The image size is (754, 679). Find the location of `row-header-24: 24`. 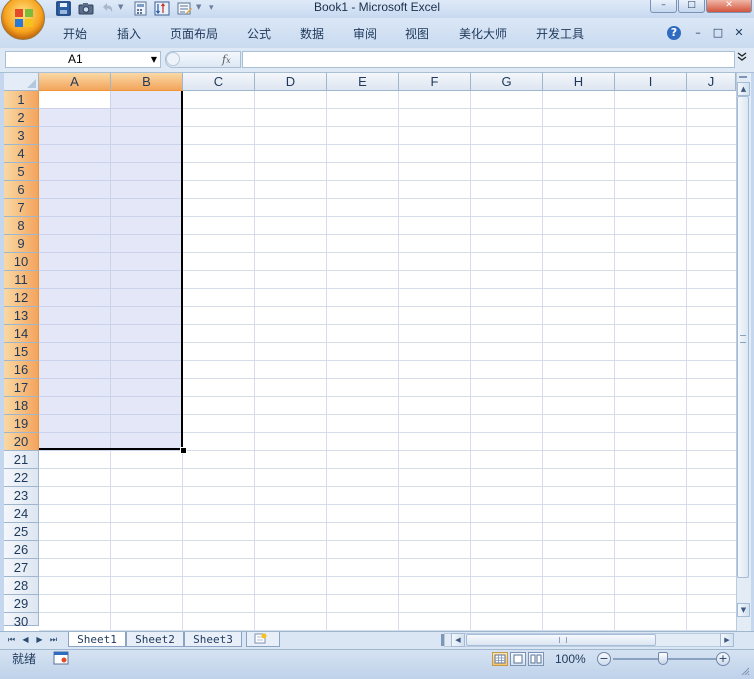

row-header-24: 24 is located at coordinates (21, 514).